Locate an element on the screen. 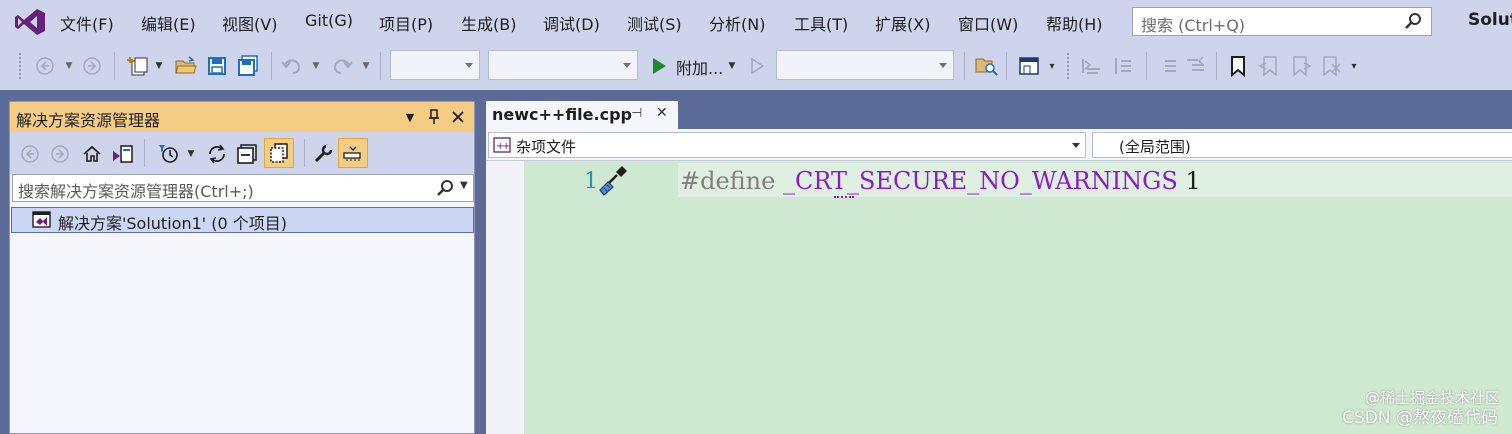 Image resolution: width=1512 pixels, height=434 pixels. previous-bookmark-icon is located at coordinates (1269, 66).